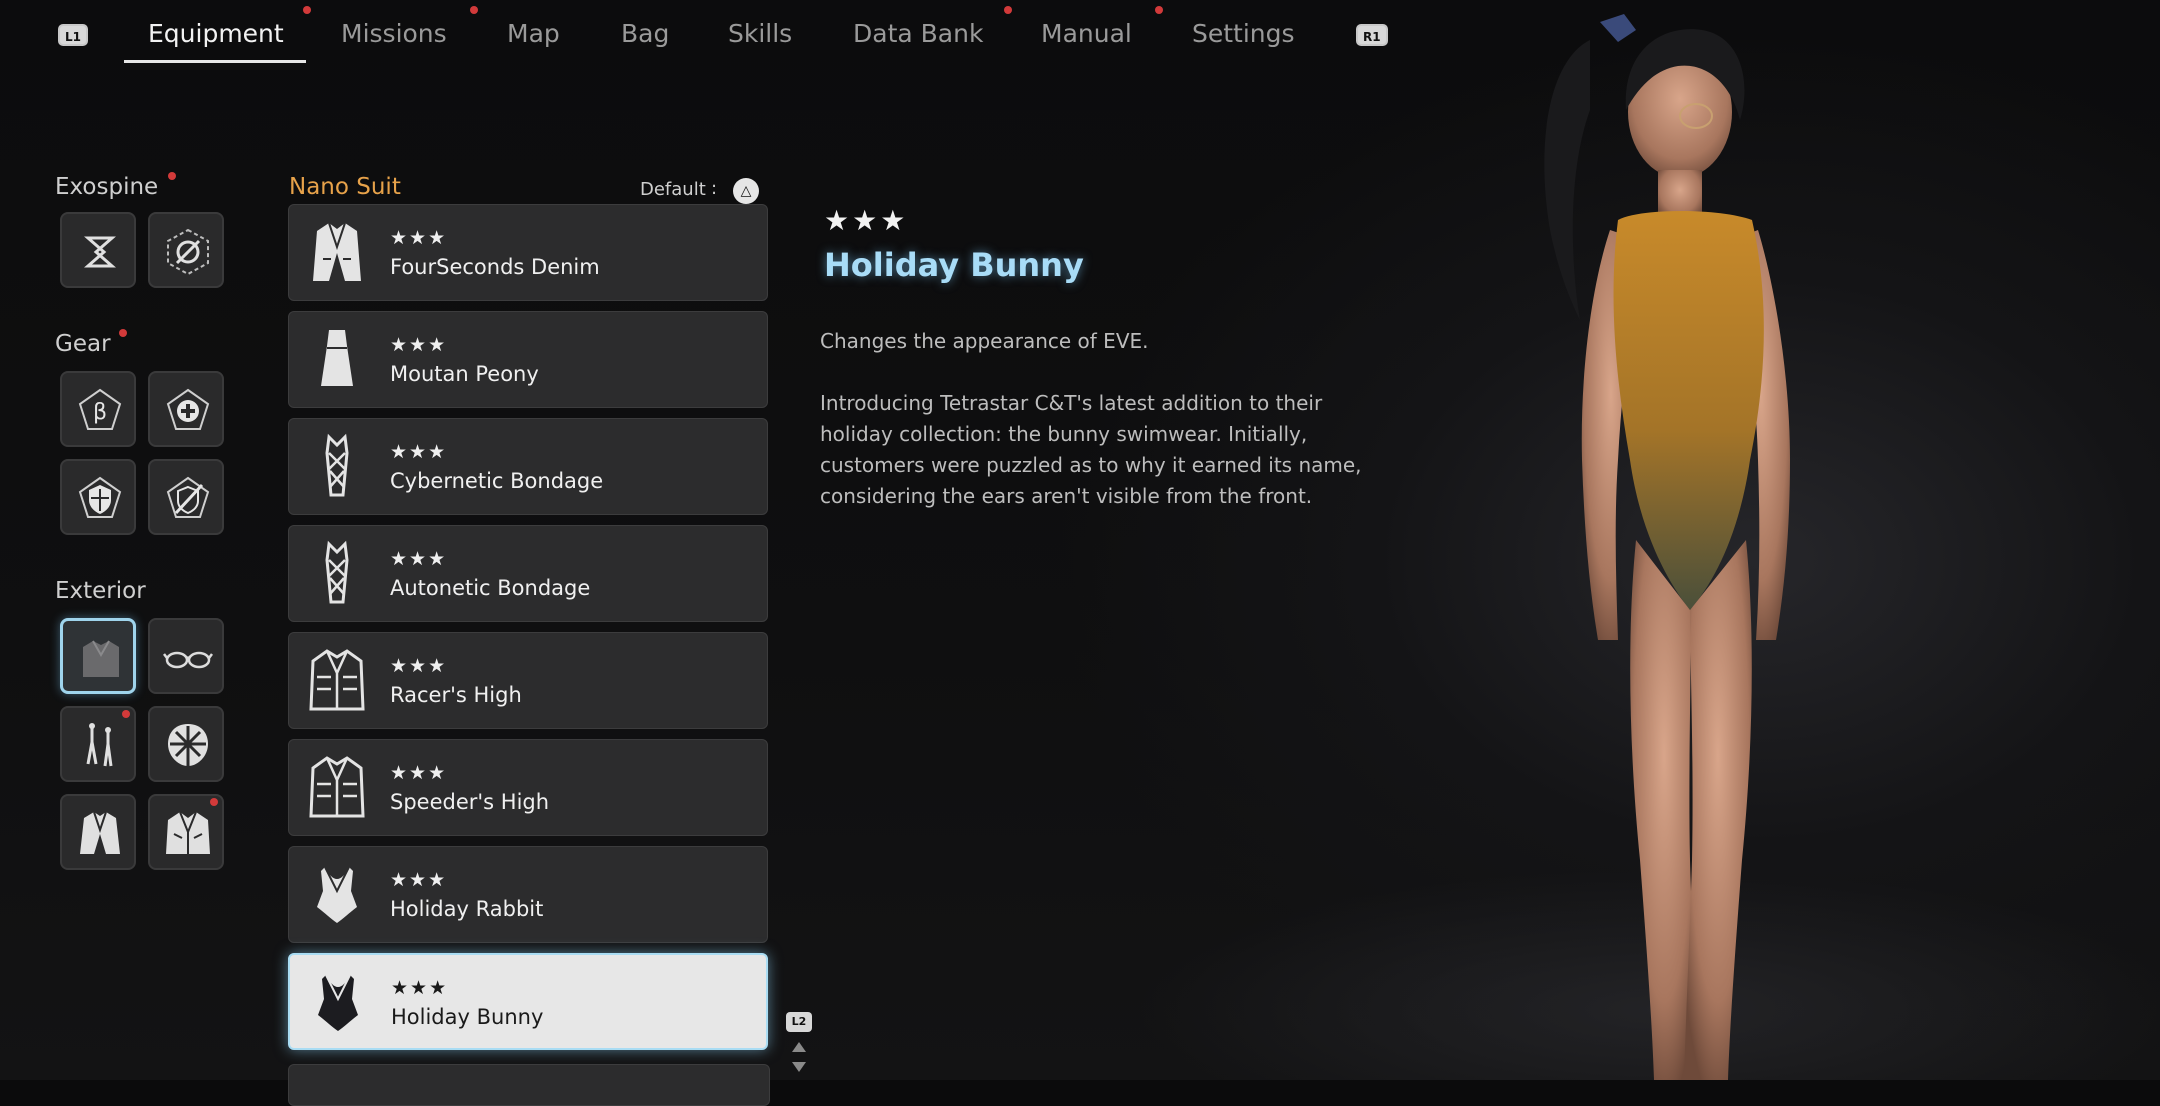  I want to click on suit-card: ★★★ Holiday Rabbit, so click(528, 894).